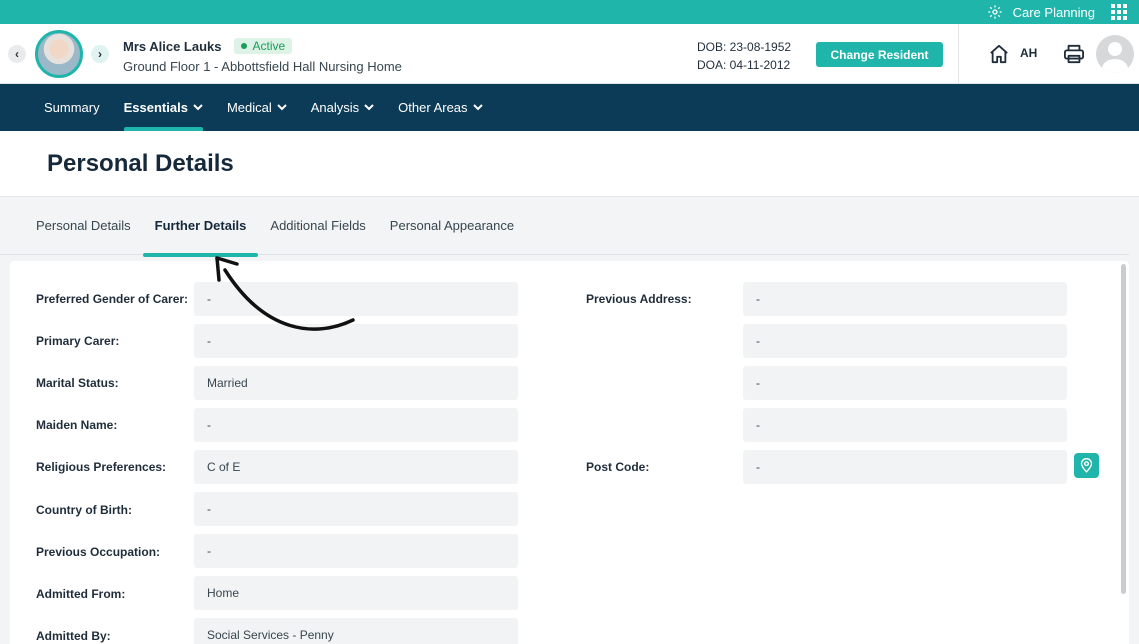  I want to click on page-title: Personal Details, so click(140, 163).